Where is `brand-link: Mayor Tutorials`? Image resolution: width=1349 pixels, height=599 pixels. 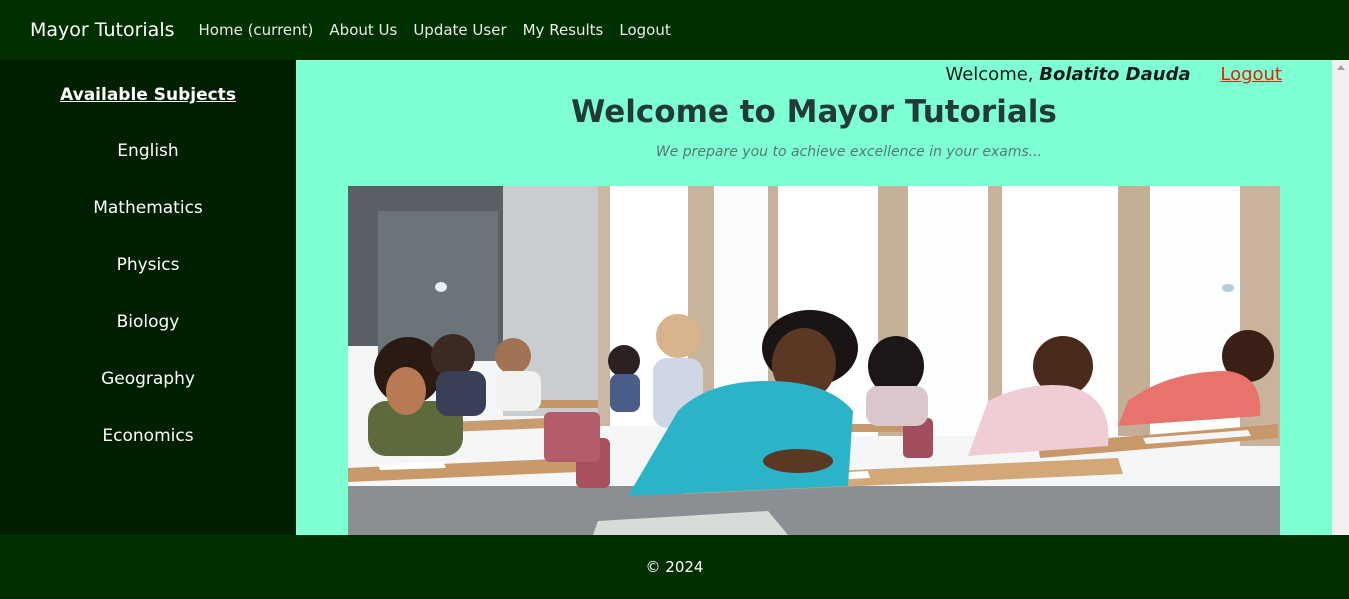 brand-link: Mayor Tutorials is located at coordinates (102, 30).